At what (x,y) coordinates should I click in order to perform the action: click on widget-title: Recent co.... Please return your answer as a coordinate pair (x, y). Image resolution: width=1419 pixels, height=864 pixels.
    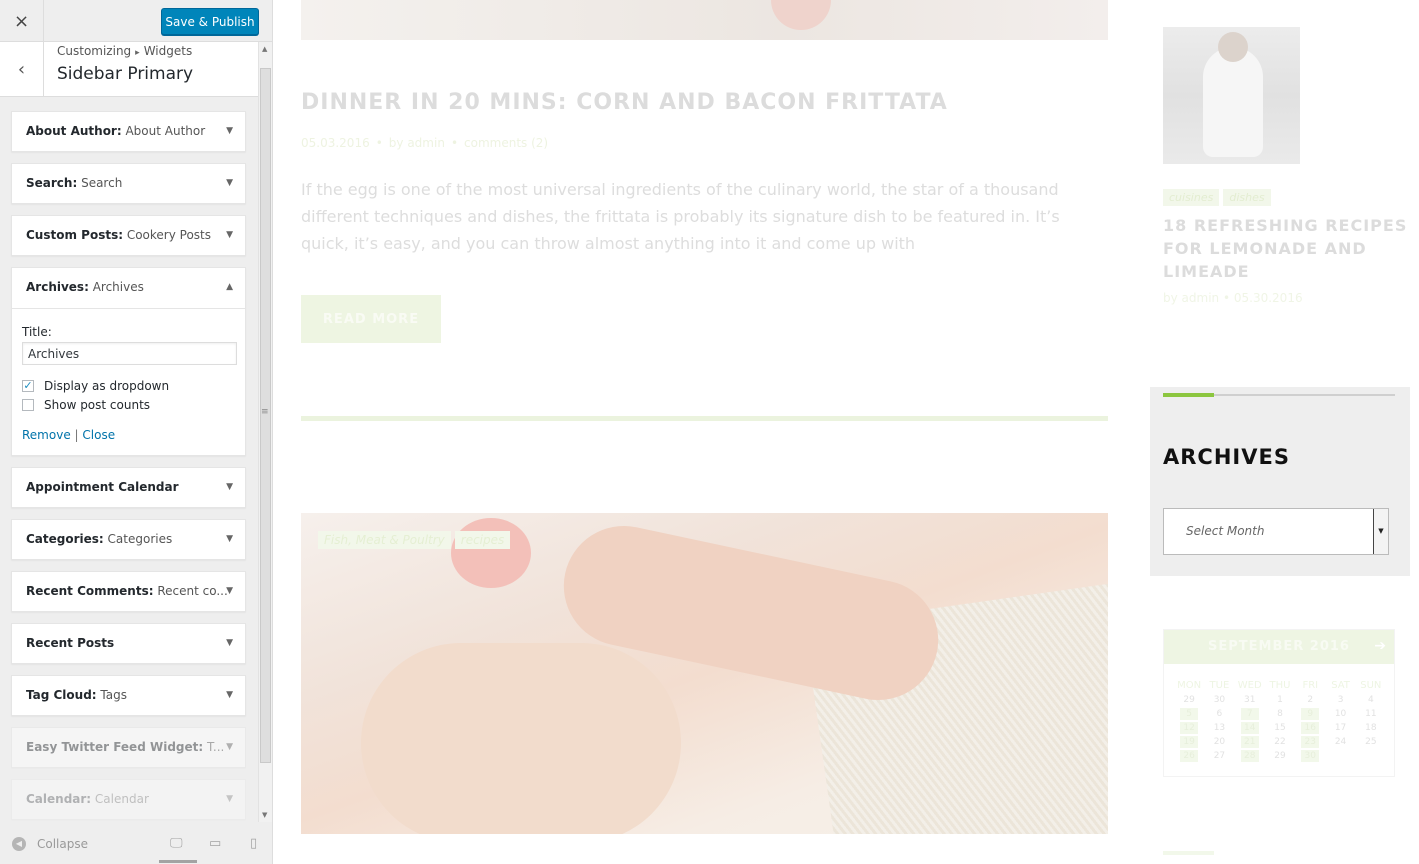
    Looking at the image, I should click on (190, 591).